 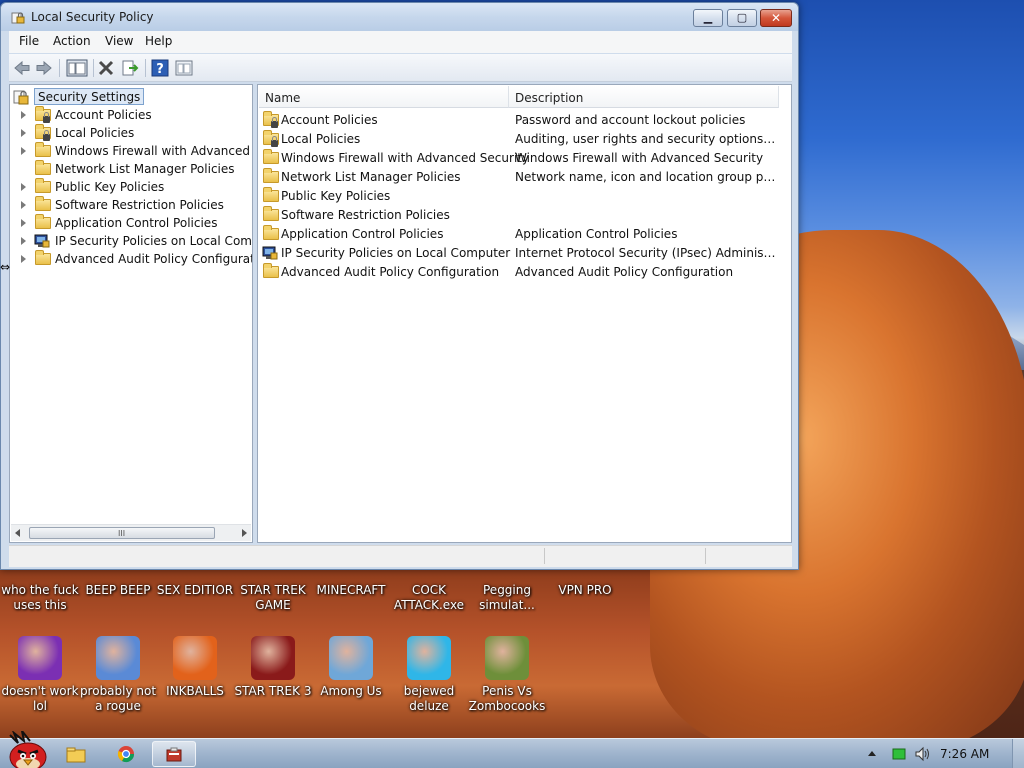 I want to click on taskbar-file-explorer, so click(x=76, y=754).